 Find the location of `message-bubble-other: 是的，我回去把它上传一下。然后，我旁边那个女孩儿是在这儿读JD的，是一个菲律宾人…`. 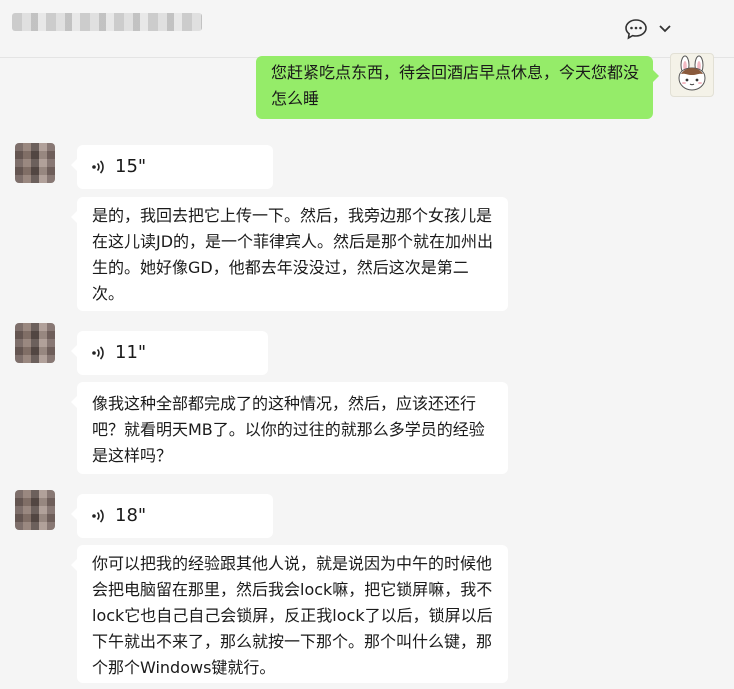

message-bubble-other: 是的，我回去把它上传一下。然后，我旁边那个女孩儿是在这儿读JD的，是一个菲律宾人… is located at coordinates (289, 254).